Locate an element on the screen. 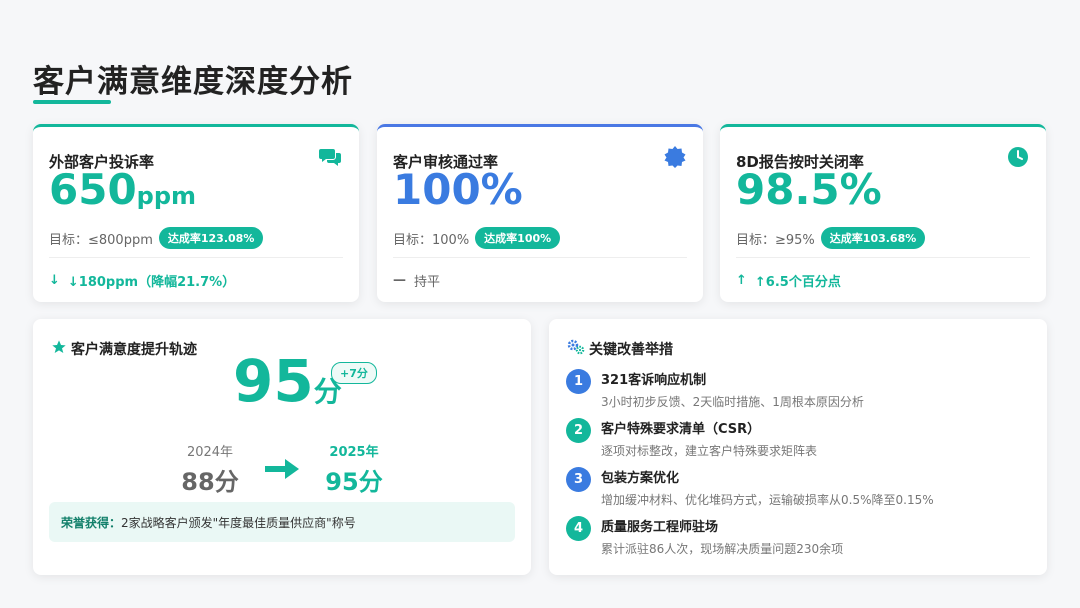 The height and width of the screenshot is (608, 1080). panel-title: 客户满意度提升轨迹 is located at coordinates (124, 349).